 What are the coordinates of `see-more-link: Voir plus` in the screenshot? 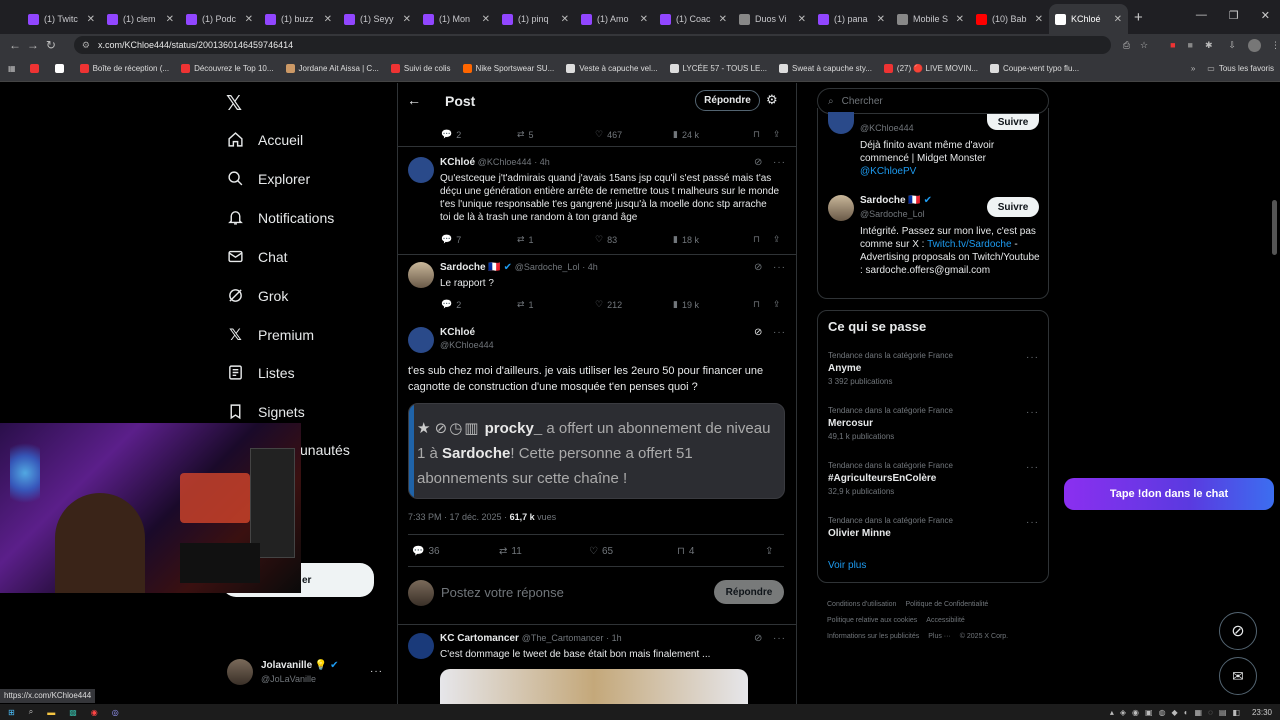 It's located at (847, 565).